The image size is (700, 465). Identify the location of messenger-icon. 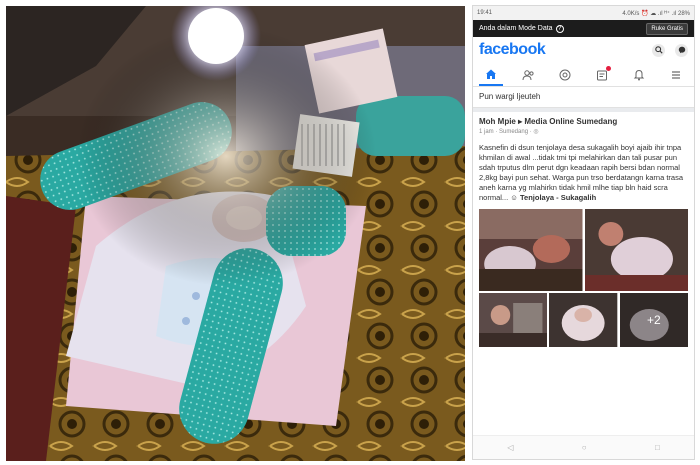
(681, 50).